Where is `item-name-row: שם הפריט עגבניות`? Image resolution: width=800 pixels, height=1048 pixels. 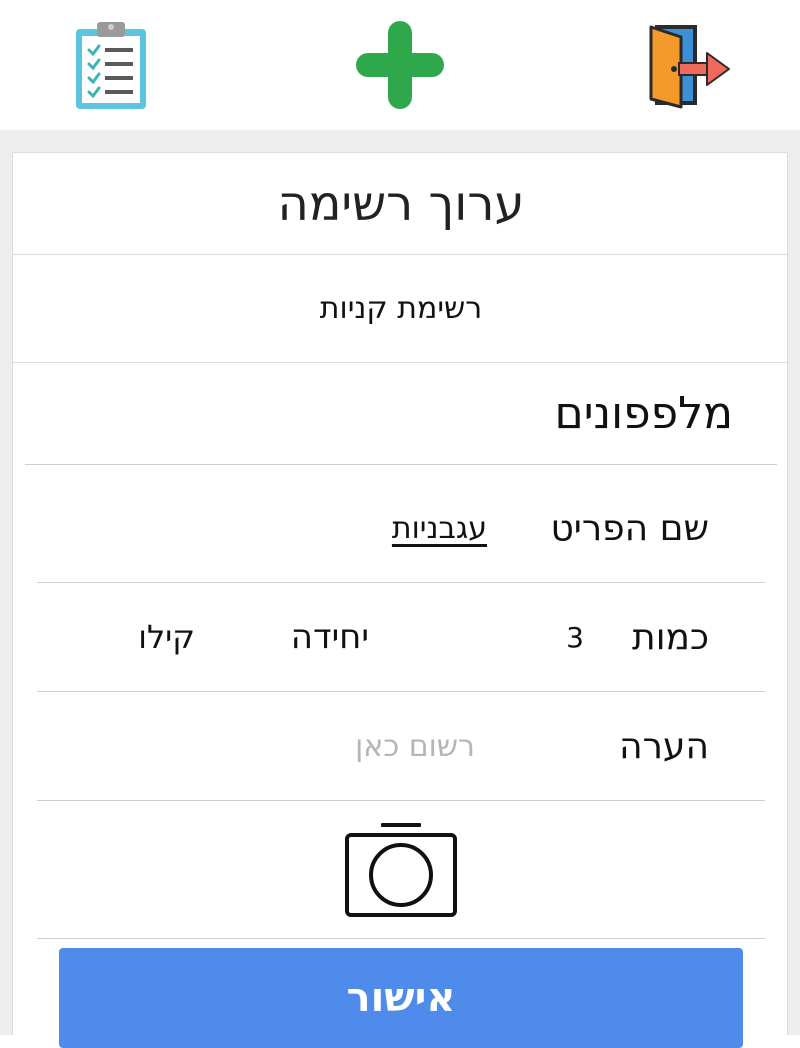 item-name-row: שם הפריט עגבניות is located at coordinates (401, 528).